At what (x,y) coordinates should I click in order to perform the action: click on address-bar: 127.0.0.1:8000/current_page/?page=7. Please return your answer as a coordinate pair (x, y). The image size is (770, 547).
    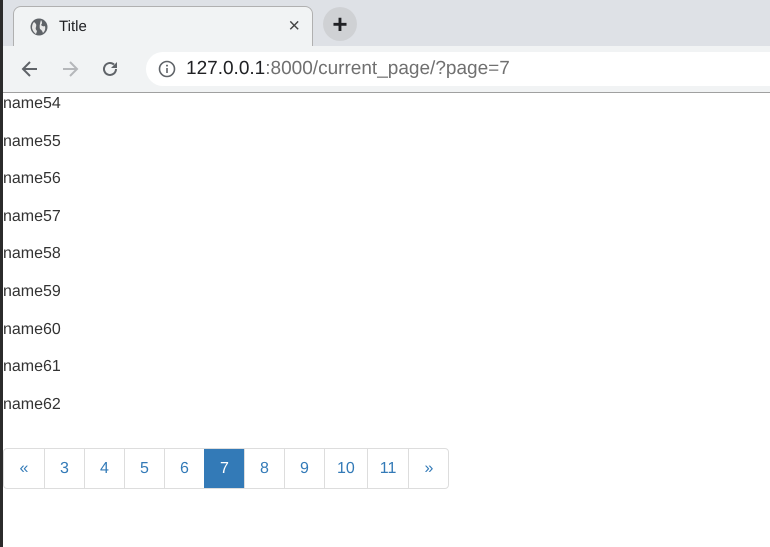
    Looking at the image, I should click on (458, 69).